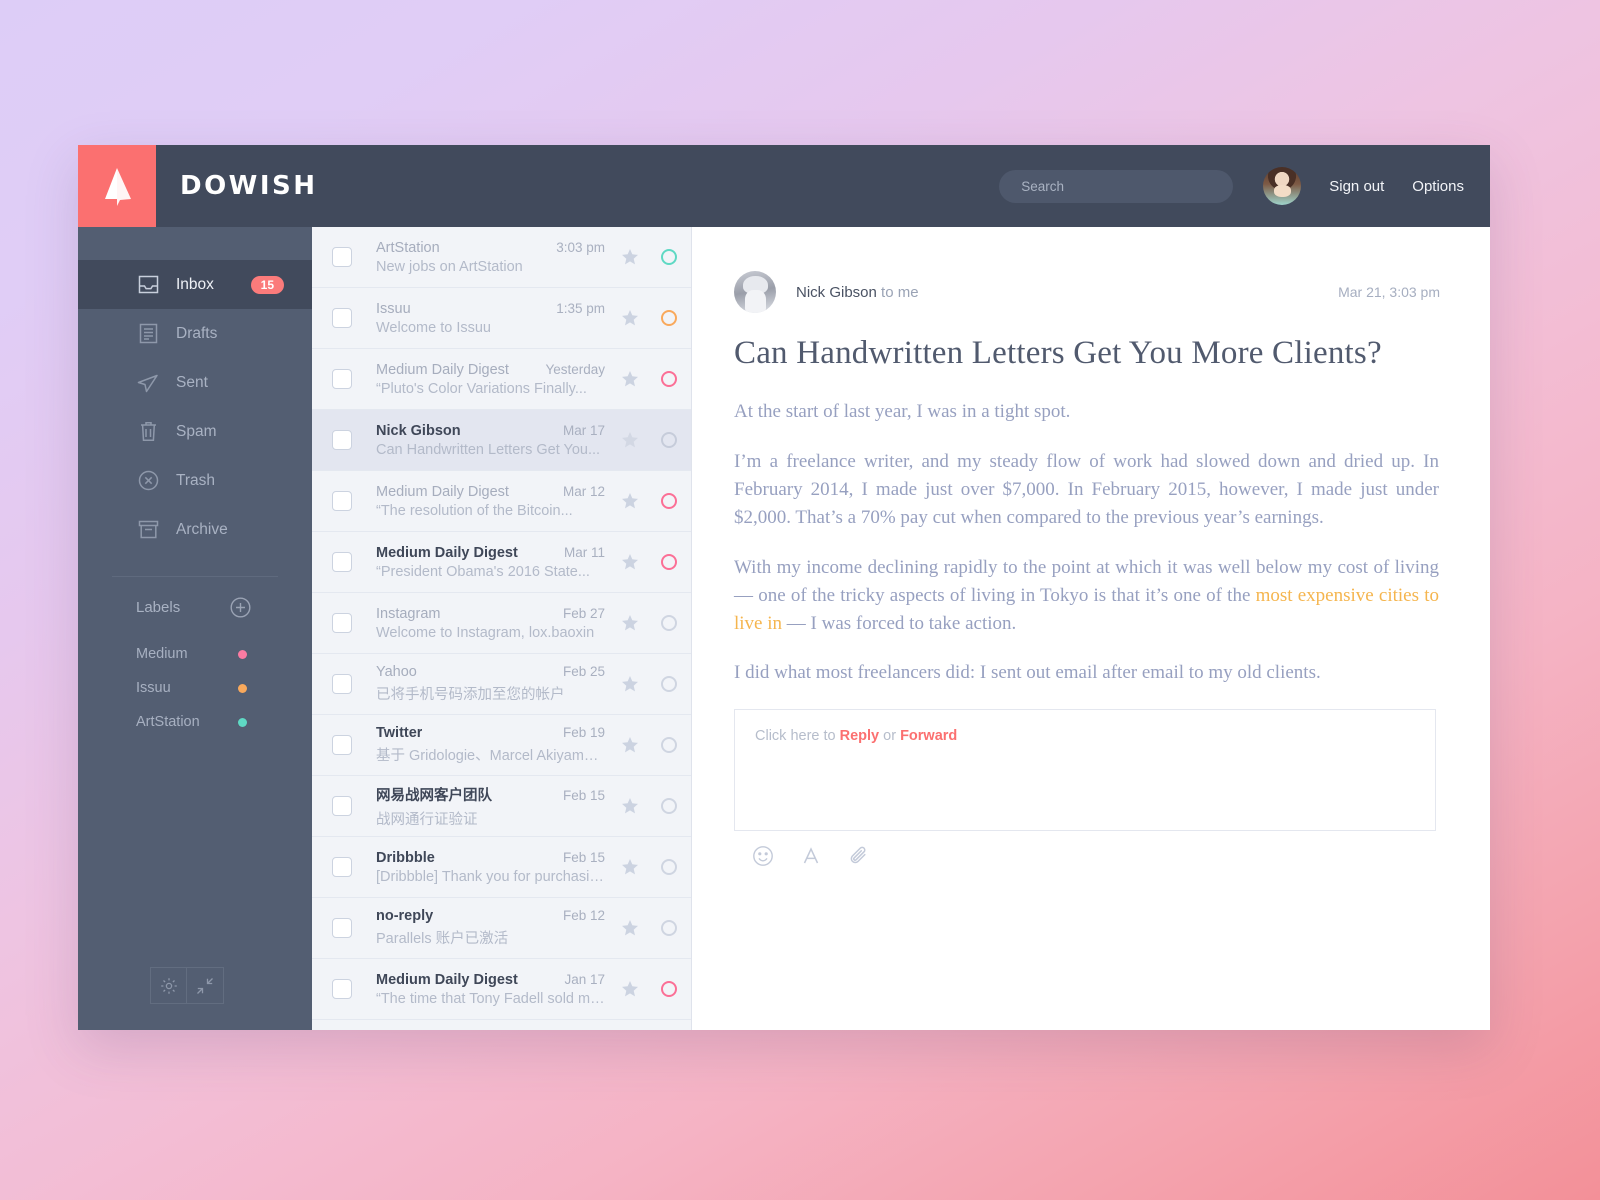  I want to click on trash-icon, so click(148, 481).